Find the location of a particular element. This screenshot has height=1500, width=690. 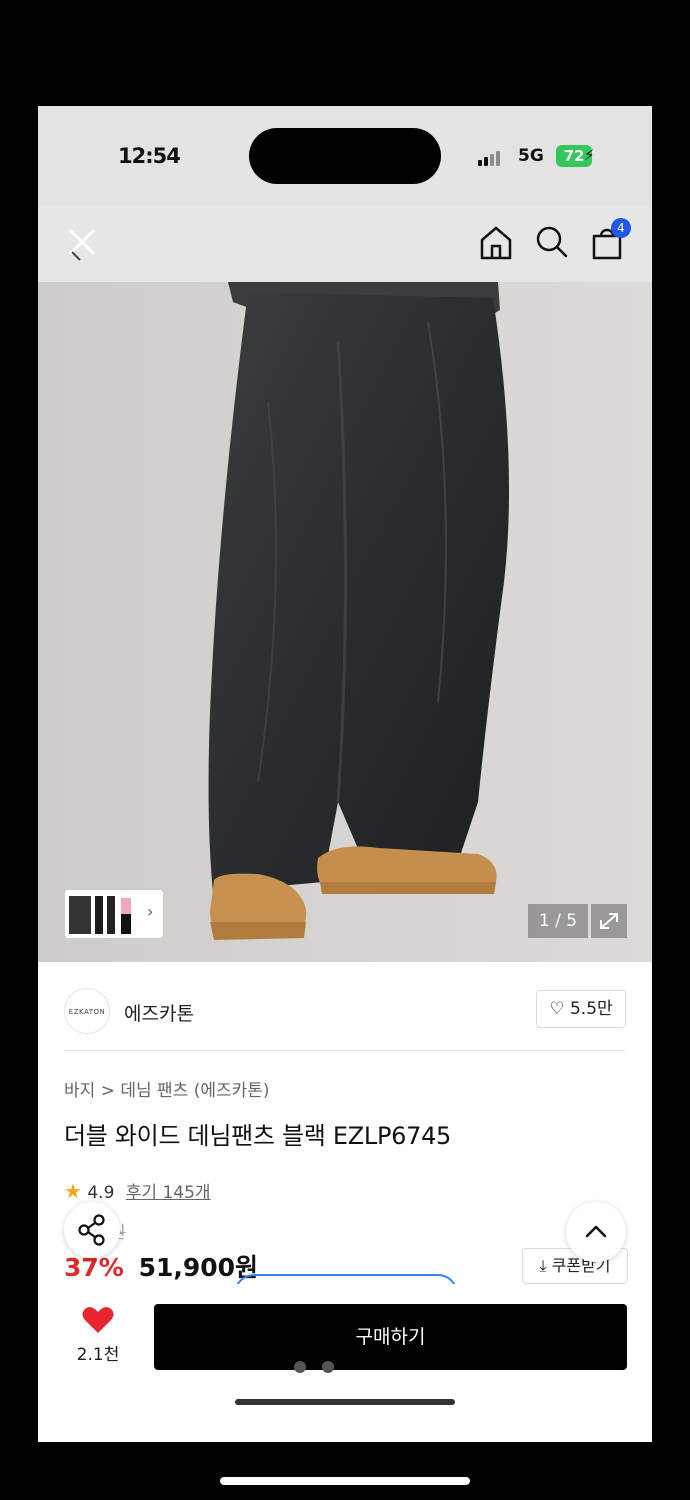

outer-home-indicator is located at coordinates (345, 1481).